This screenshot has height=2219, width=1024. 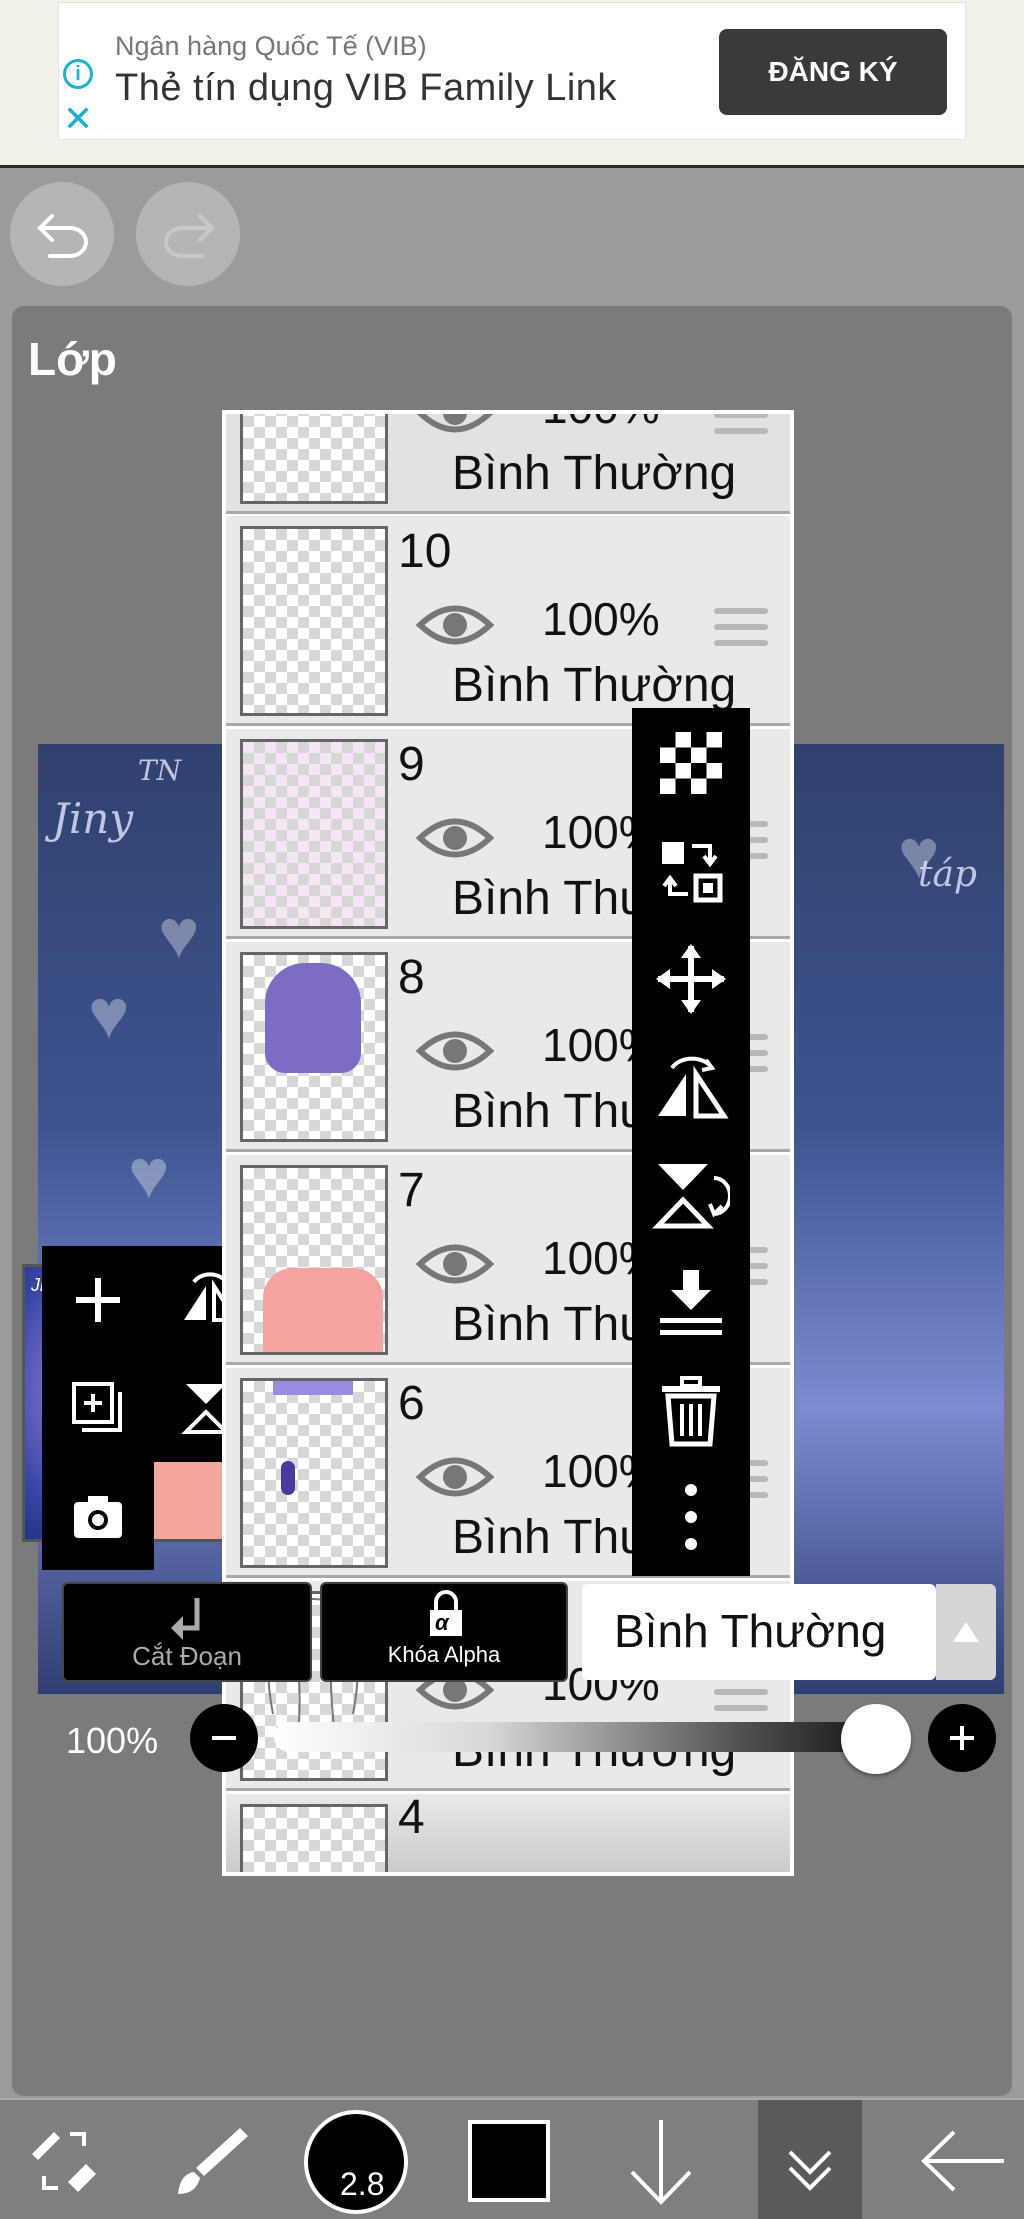 I want to click on arrow-down-icon, so click(x=661, y=2162).